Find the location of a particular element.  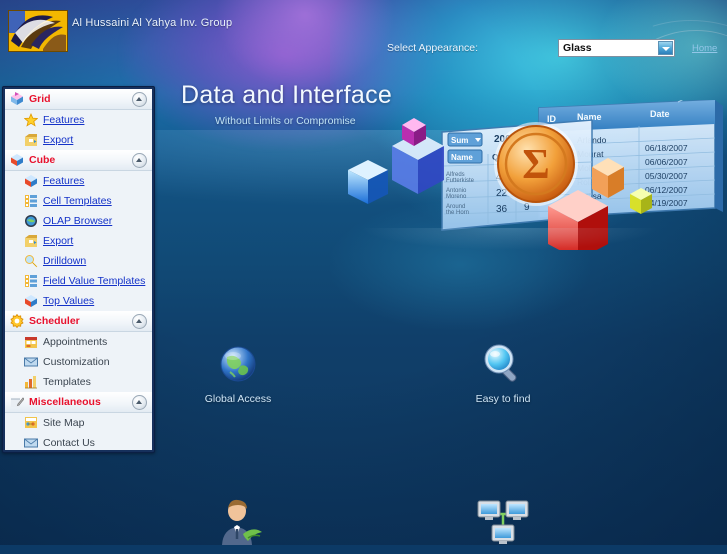

star-icon is located at coordinates (31, 119).